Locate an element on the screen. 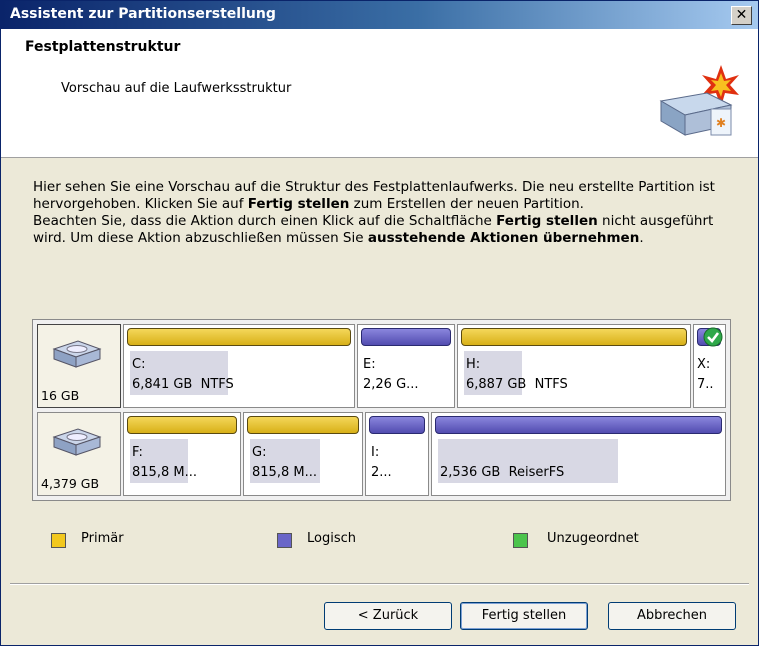 The width and height of the screenshot is (759, 646). partition-letter: X: is located at coordinates (704, 364).